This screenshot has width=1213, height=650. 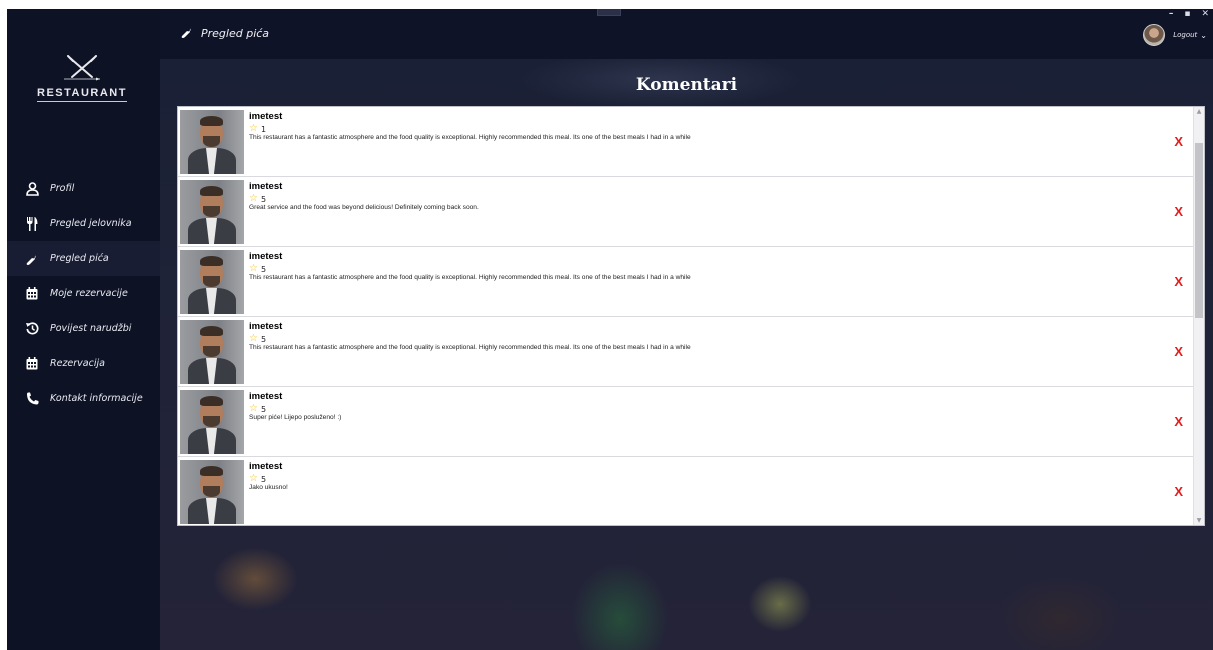 What do you see at coordinates (82, 94) in the screenshot?
I see `logo-text: RESTAURANT` at bounding box center [82, 94].